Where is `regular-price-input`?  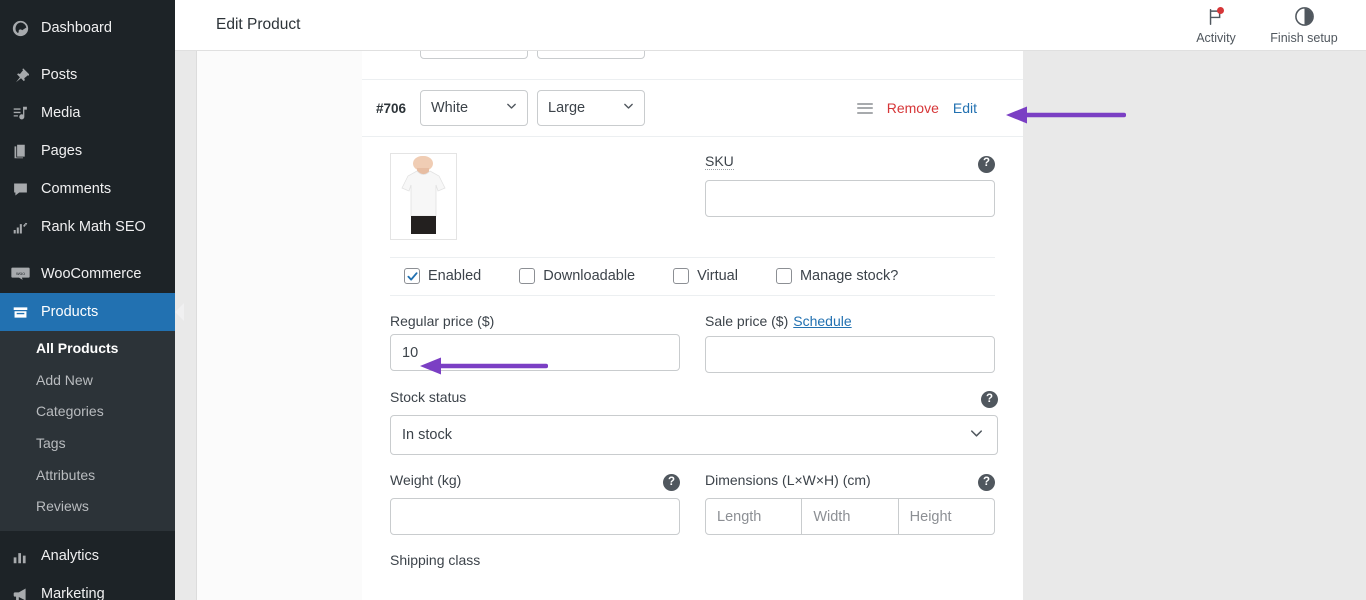 regular-price-input is located at coordinates (535, 352).